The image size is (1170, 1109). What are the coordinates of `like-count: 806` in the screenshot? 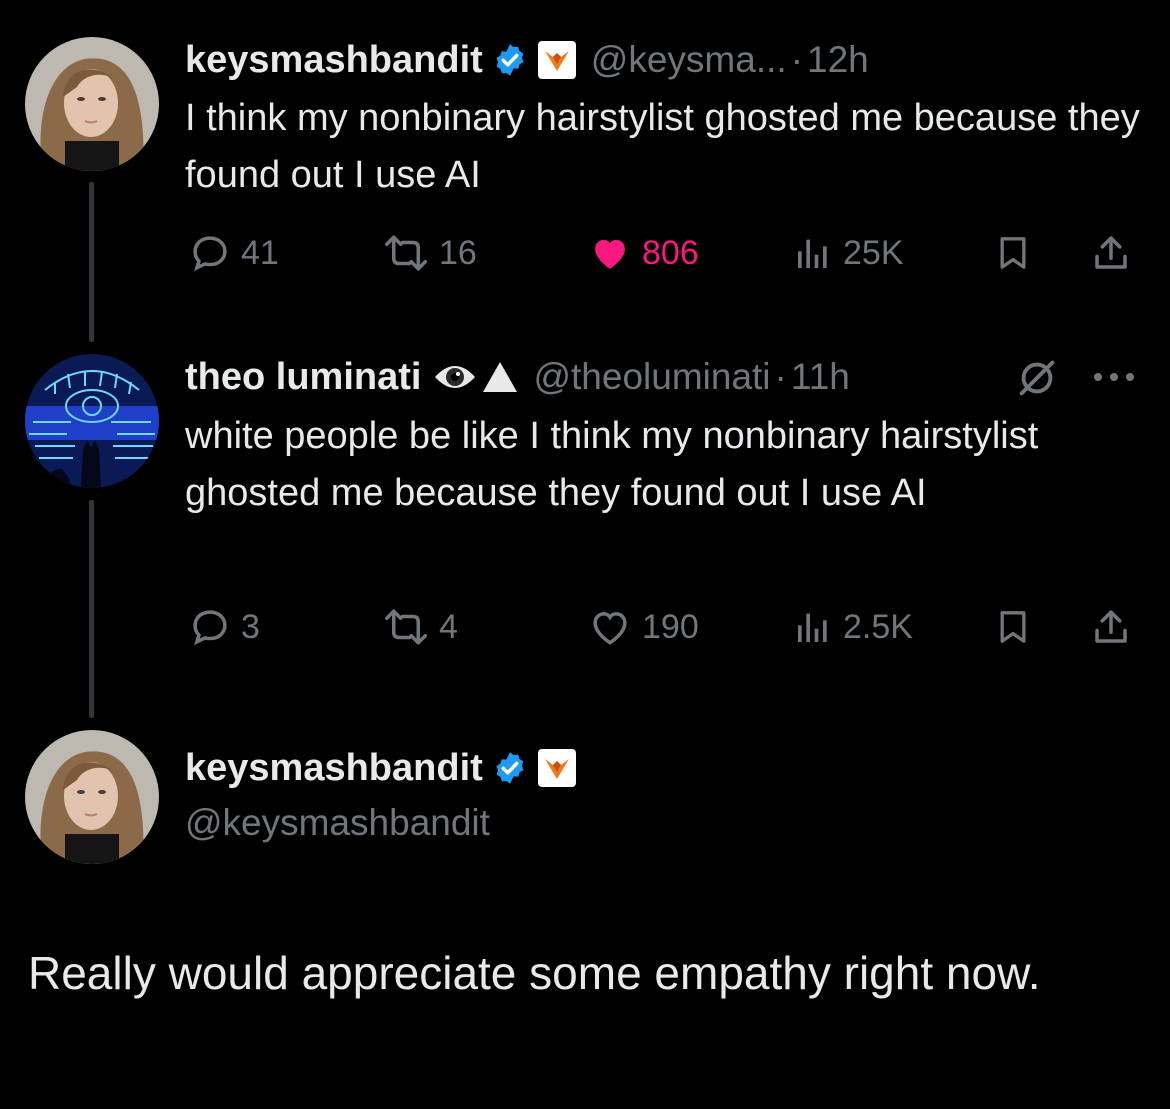 It's located at (670, 252).